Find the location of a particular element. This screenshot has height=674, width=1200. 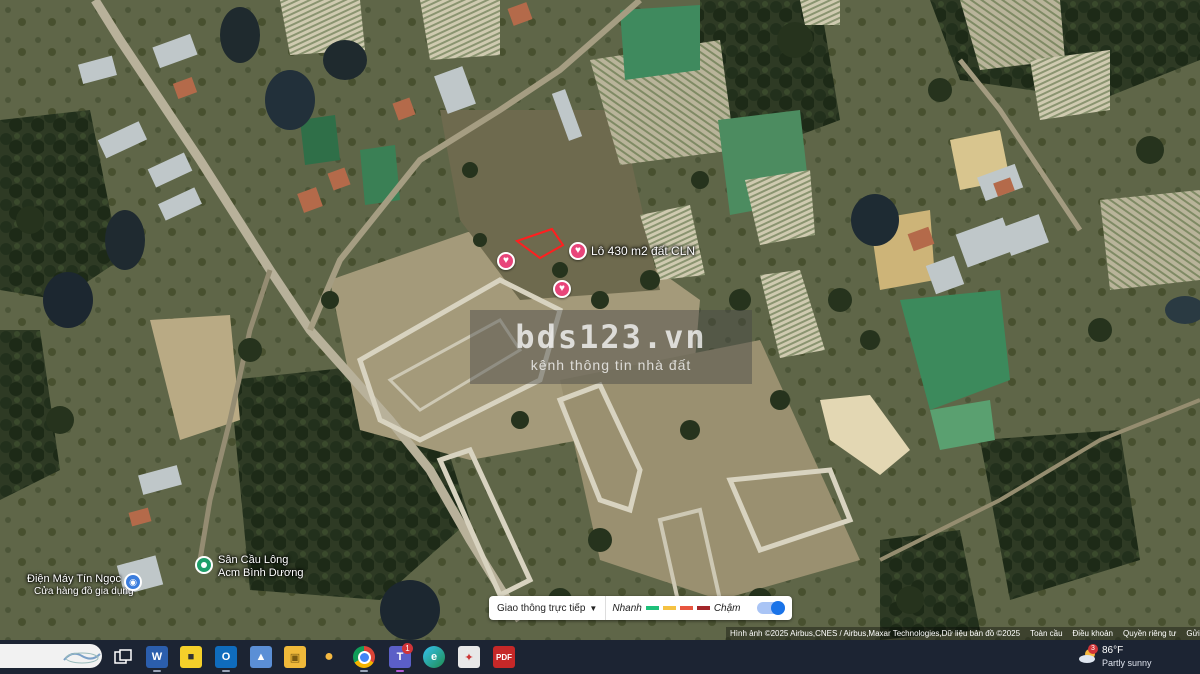

search-highlight-icon is located at coordinates (82, 658).